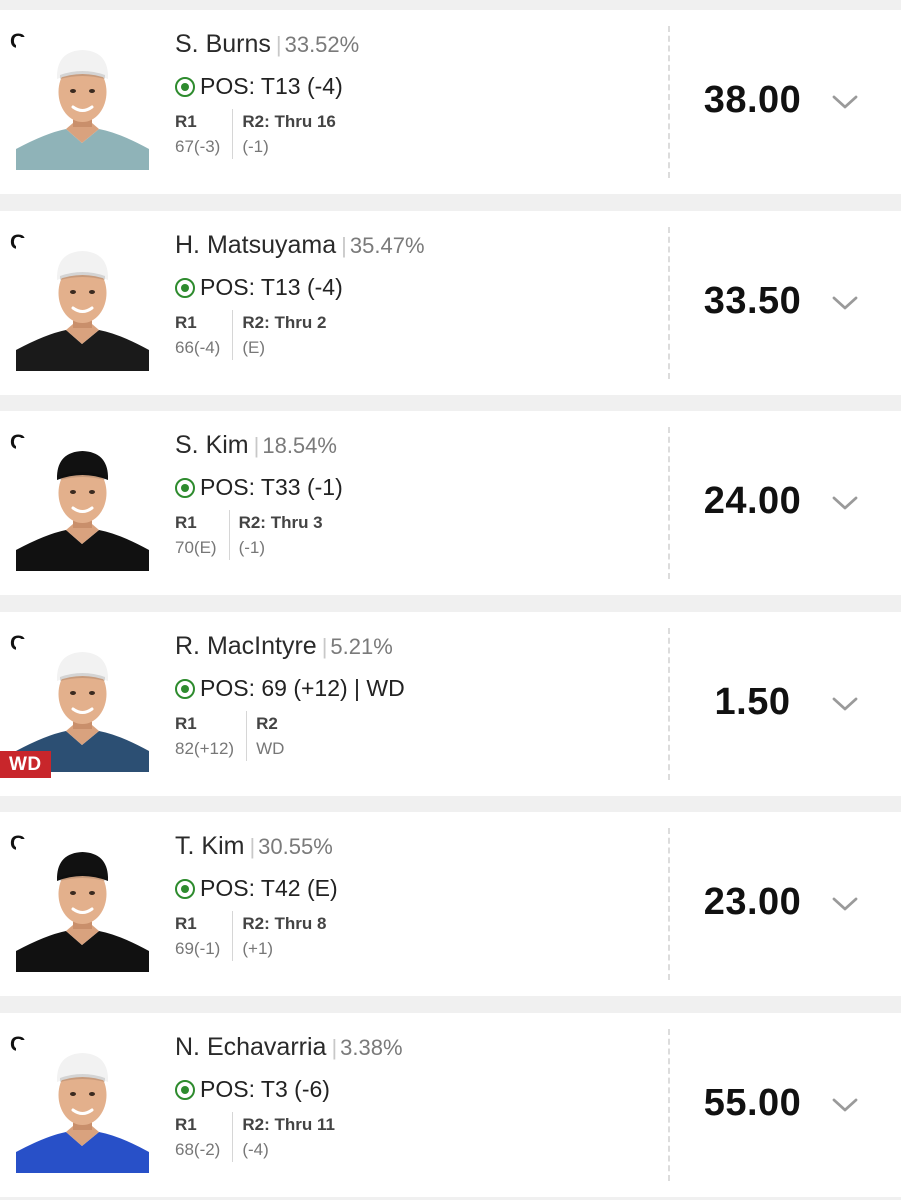  What do you see at coordinates (255, 1149) in the screenshot?
I see `round-2-score: (-4)` at bounding box center [255, 1149].